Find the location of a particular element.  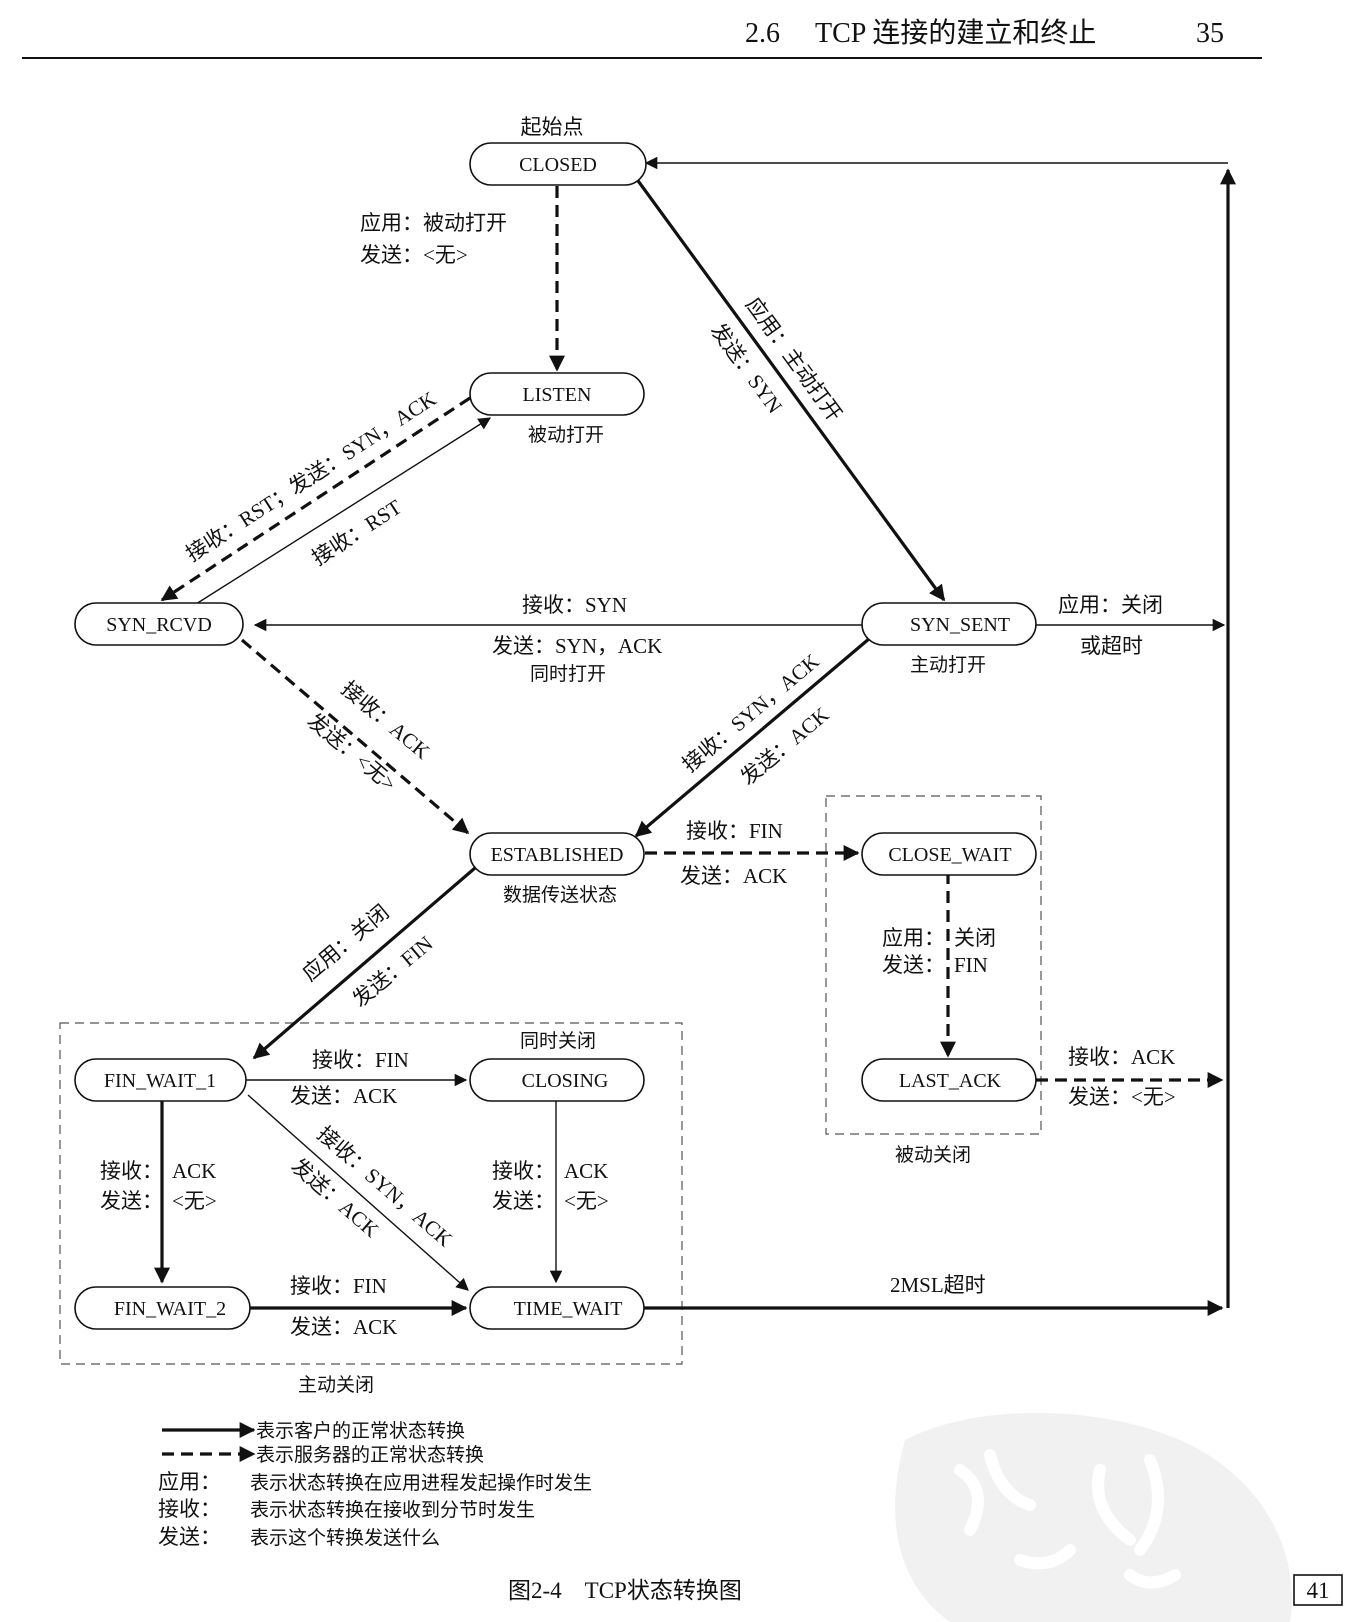

legend-app-key: 应用： is located at coordinates (189, 1482).